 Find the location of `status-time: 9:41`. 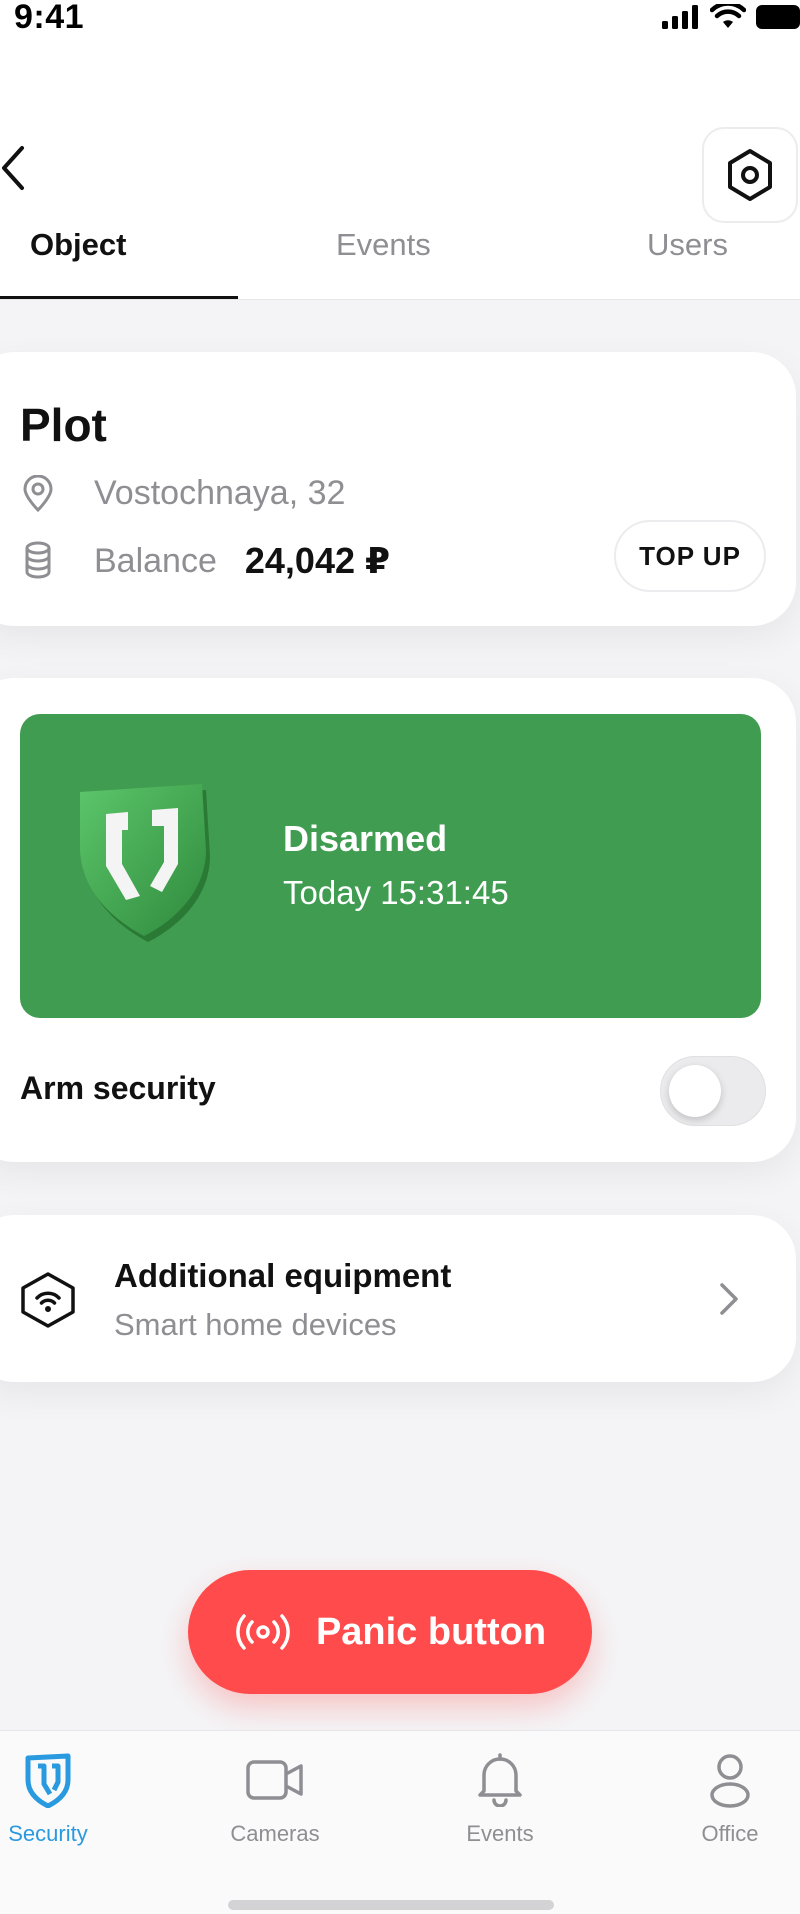

status-time: 9:41 is located at coordinates (49, 18).